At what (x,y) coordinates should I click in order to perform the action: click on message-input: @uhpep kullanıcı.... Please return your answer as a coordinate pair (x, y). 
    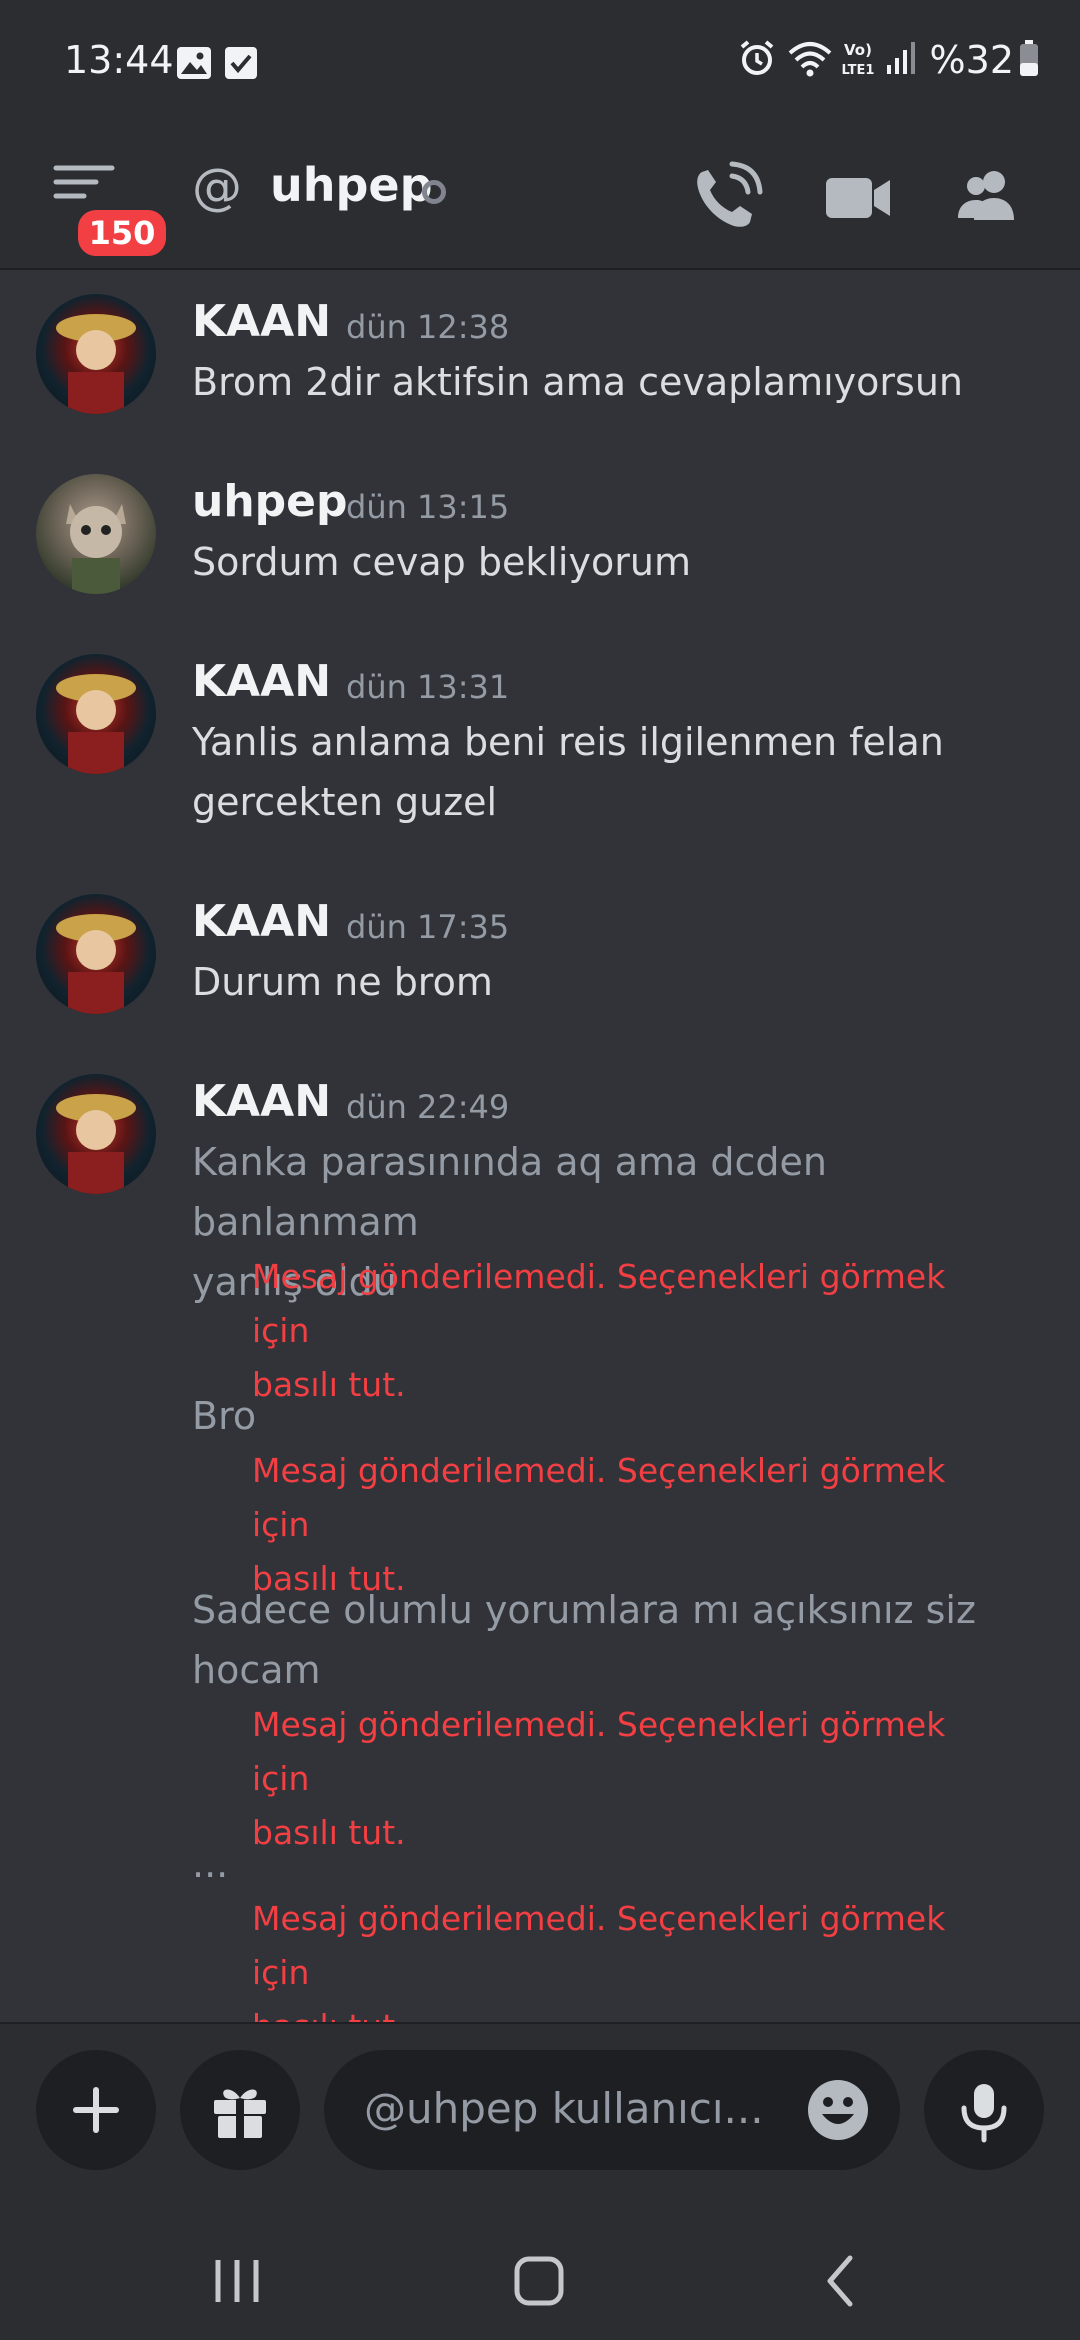
    Looking at the image, I should click on (612, 2110).